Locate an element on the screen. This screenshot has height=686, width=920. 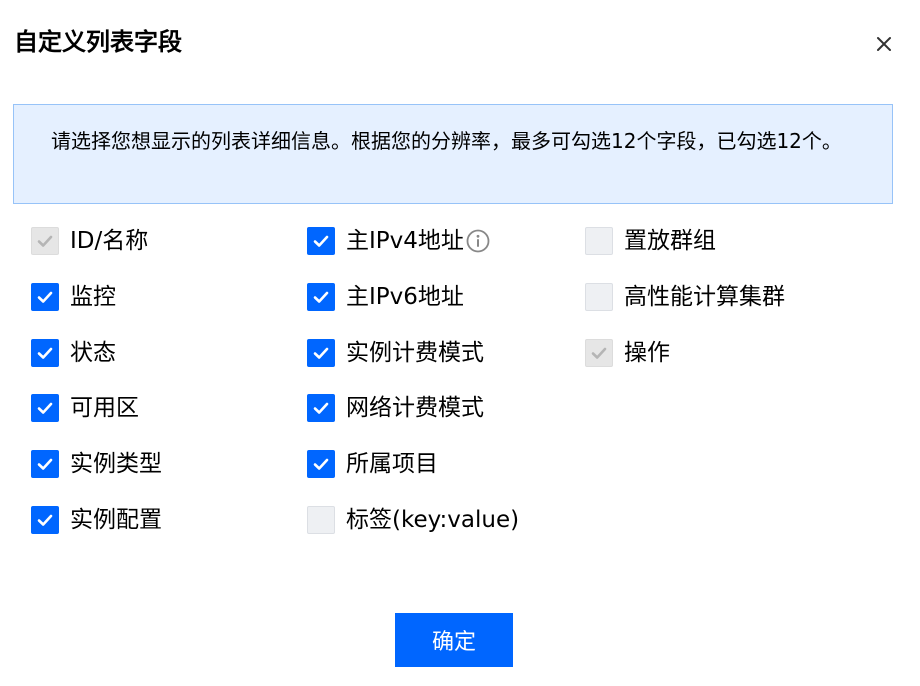
field-label: 操作 is located at coordinates (647, 353).